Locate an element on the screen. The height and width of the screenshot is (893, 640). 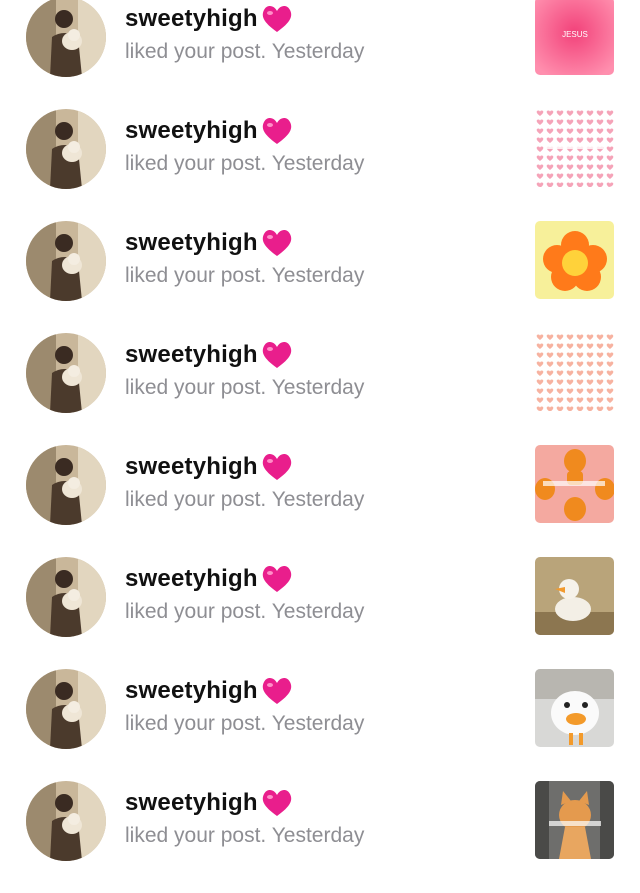
cartoon-pattern-post-thumbnail is located at coordinates (574, 484).